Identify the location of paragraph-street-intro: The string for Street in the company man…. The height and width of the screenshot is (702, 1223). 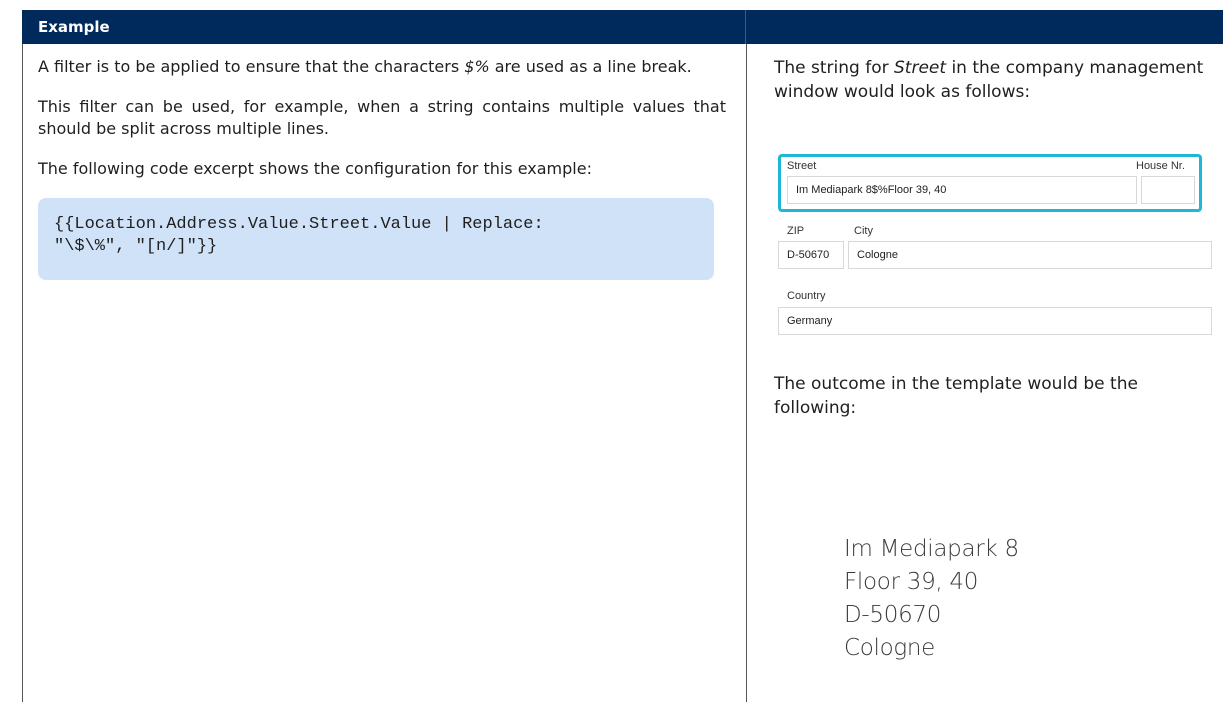
(989, 80).